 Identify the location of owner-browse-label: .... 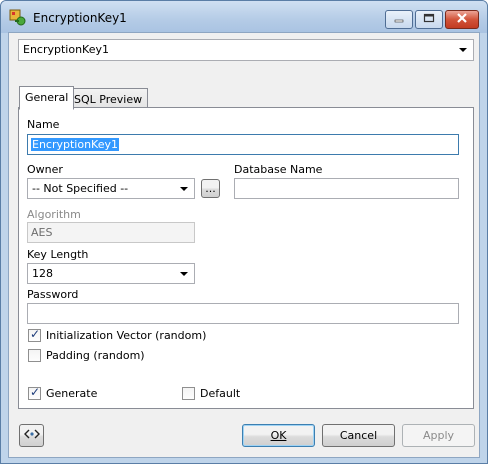
(210, 188).